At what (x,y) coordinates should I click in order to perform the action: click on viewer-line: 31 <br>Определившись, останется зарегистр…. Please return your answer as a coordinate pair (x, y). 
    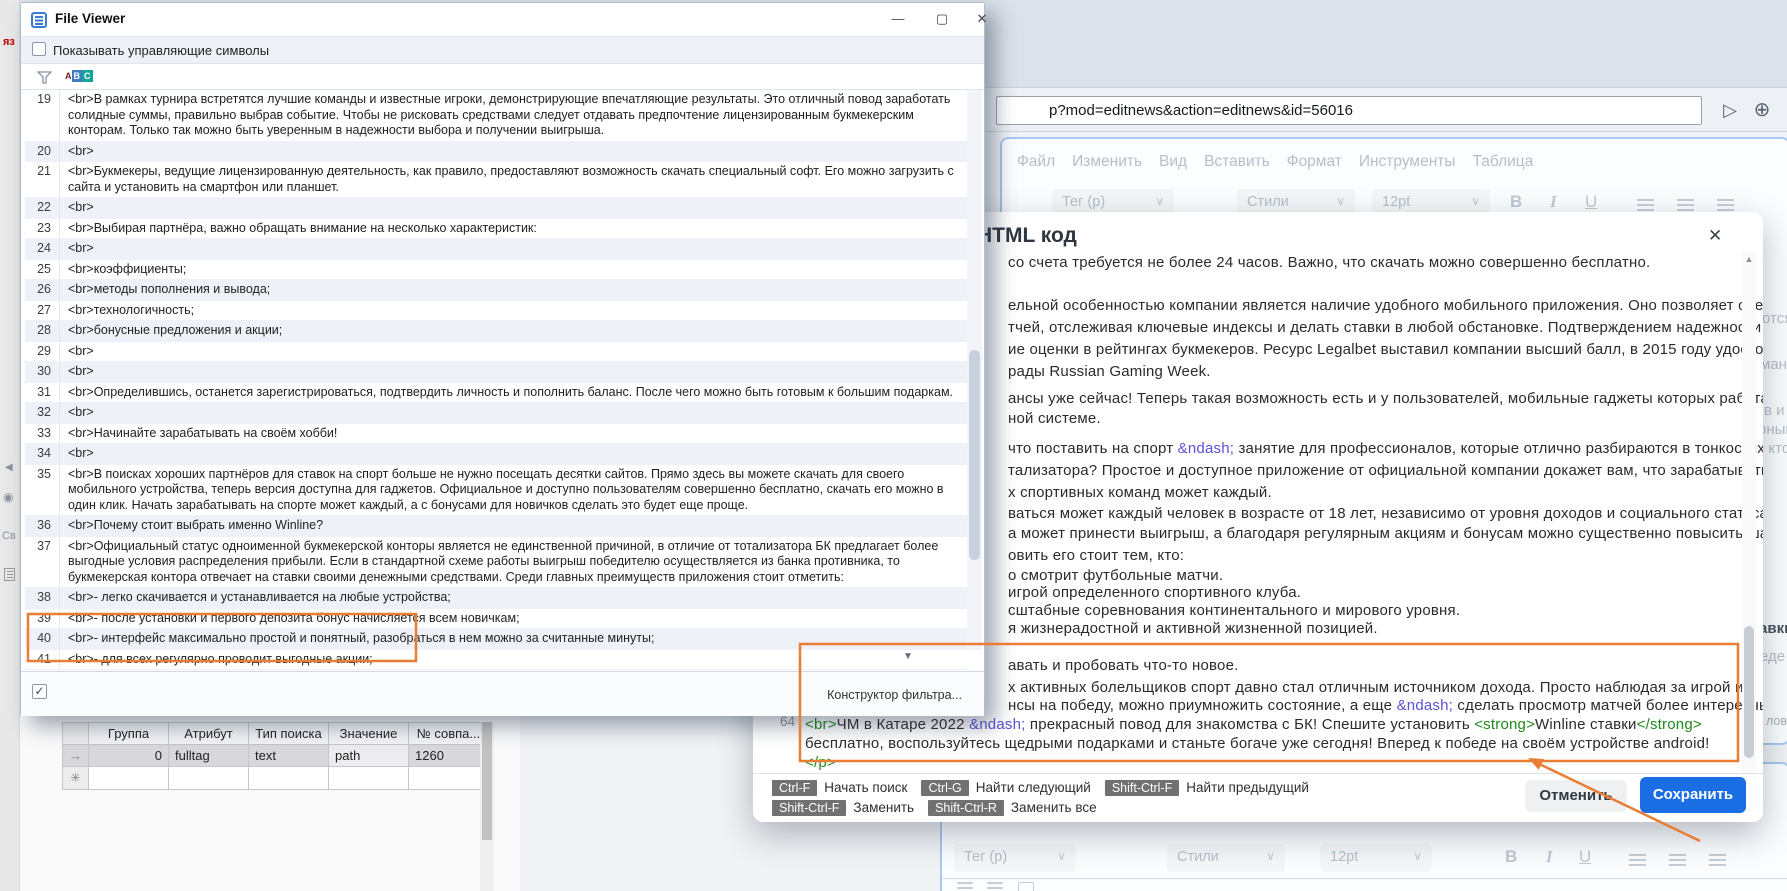
    Looking at the image, I should click on (496, 392).